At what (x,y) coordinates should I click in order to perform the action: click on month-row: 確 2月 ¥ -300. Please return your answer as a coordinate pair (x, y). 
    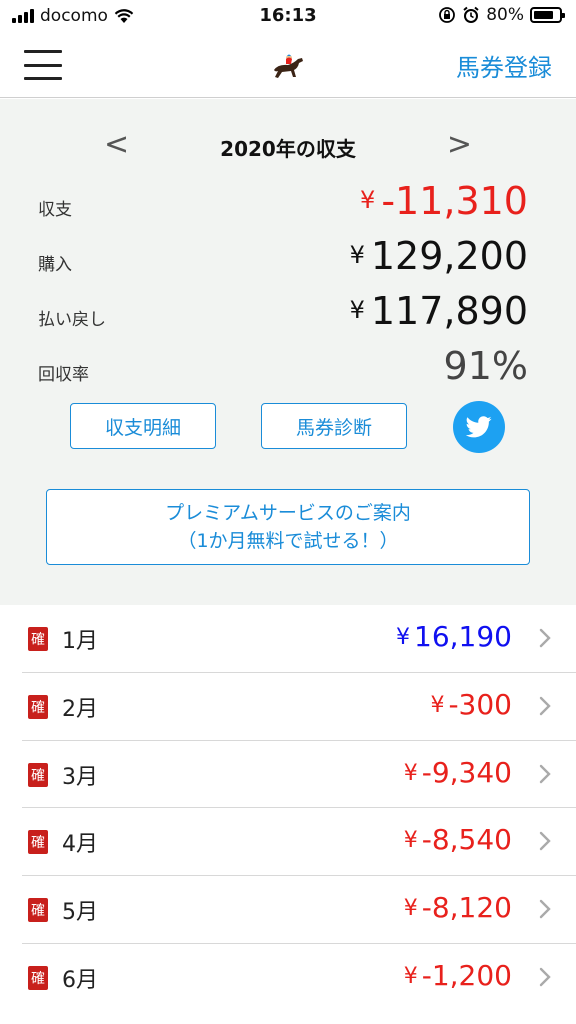
    Looking at the image, I should click on (299, 707).